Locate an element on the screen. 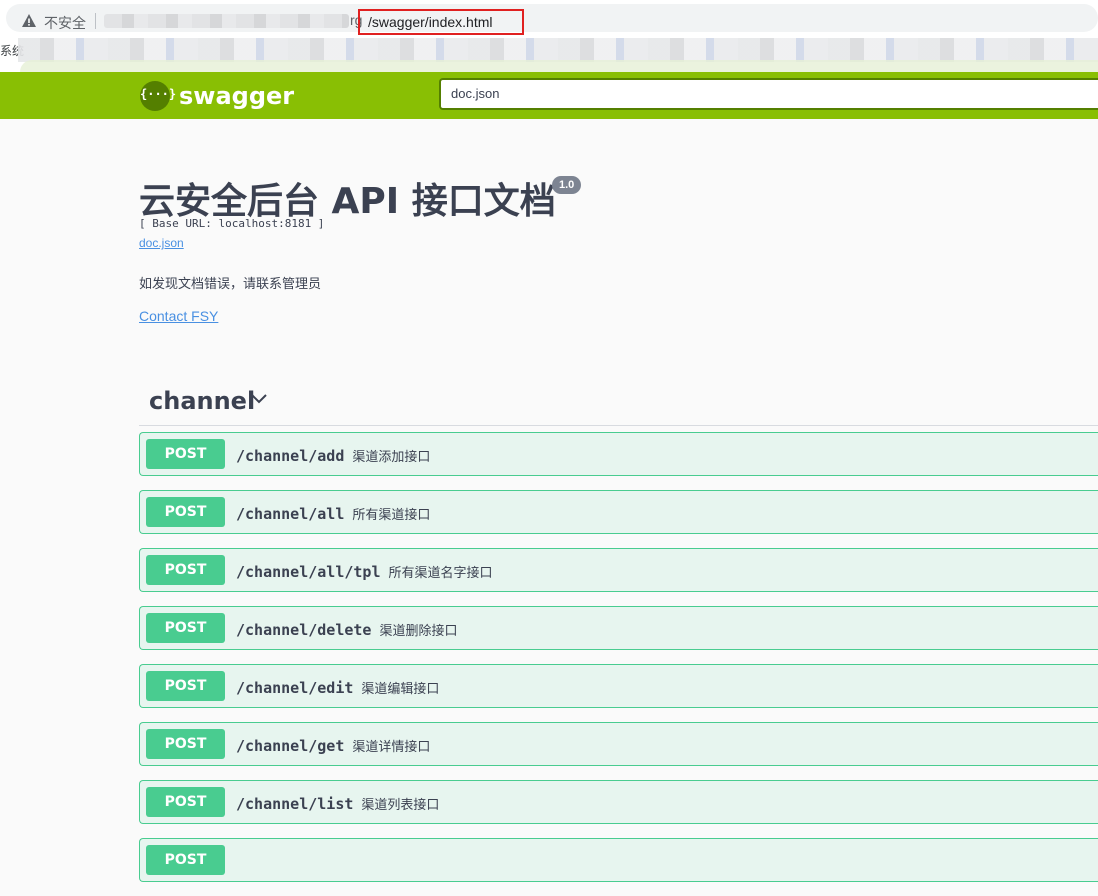 Image resolution: width=1098 pixels, height=896 pixels. operation-row: POST /channel/add 渠道添加接口 is located at coordinates (618, 454).